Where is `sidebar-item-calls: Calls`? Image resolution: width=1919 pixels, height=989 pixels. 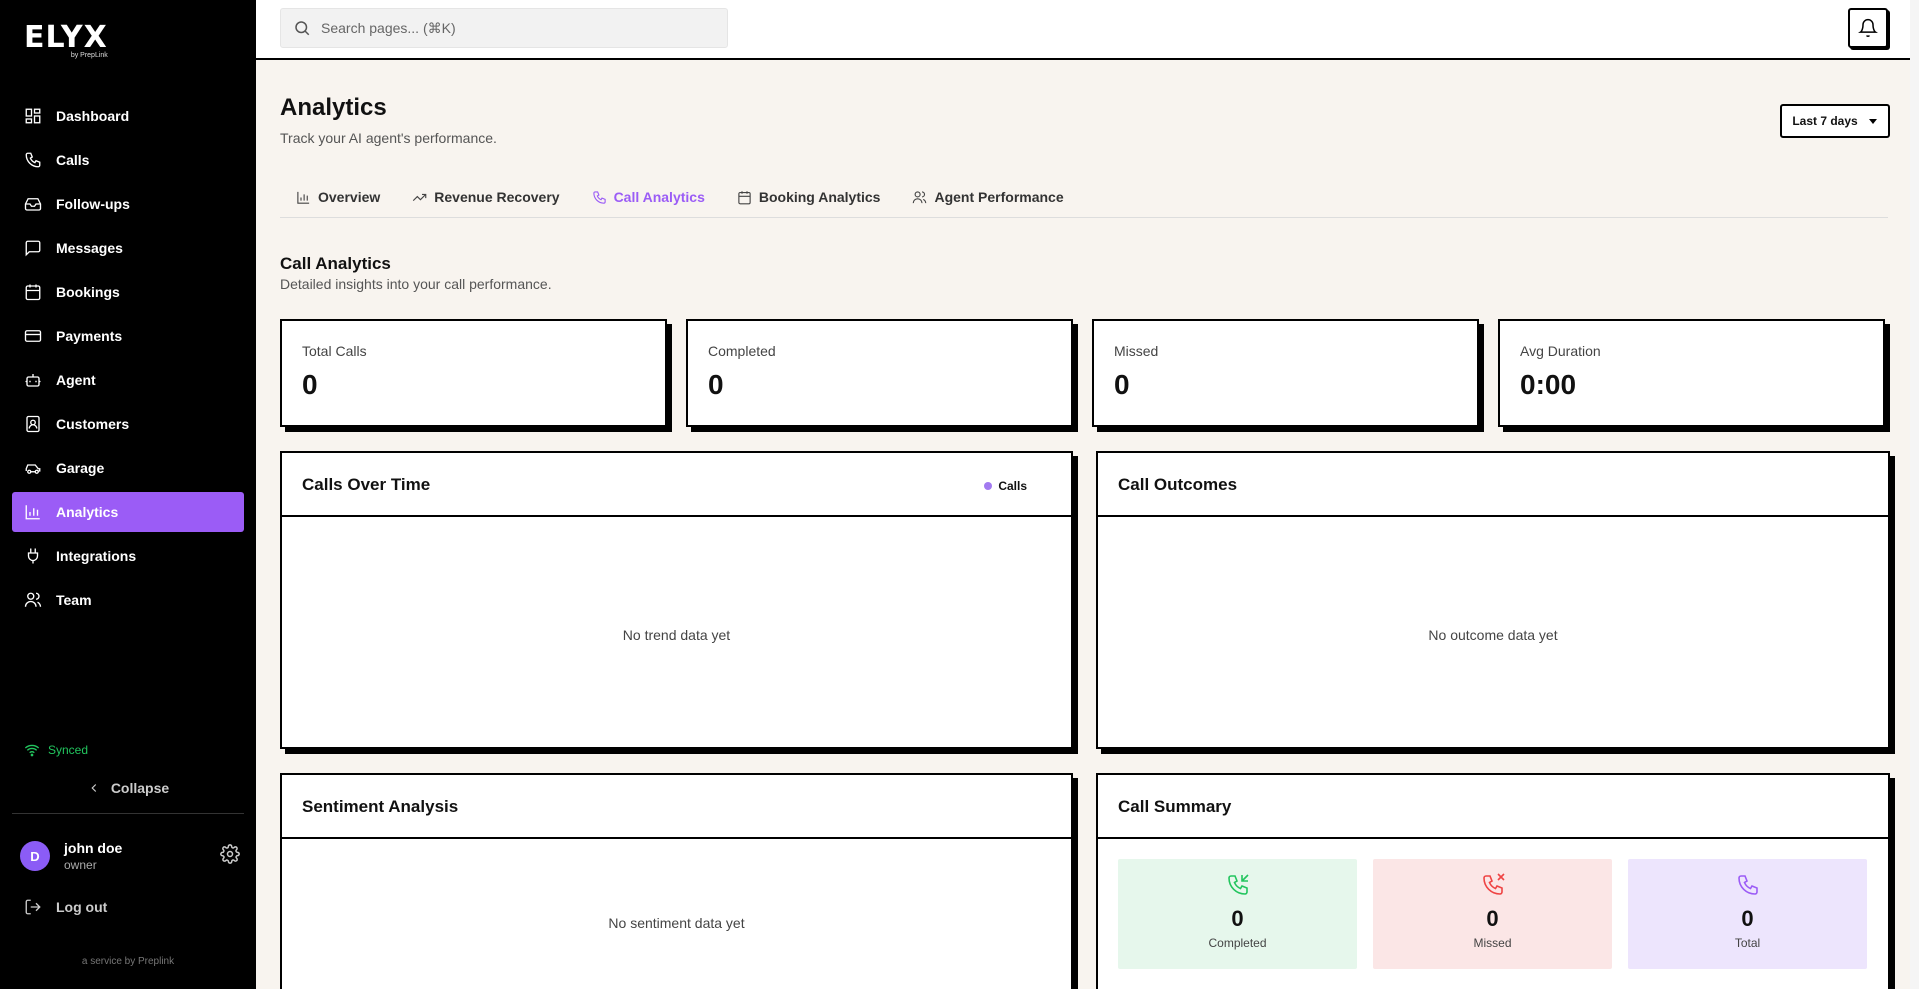 sidebar-item-calls: Calls is located at coordinates (128, 160).